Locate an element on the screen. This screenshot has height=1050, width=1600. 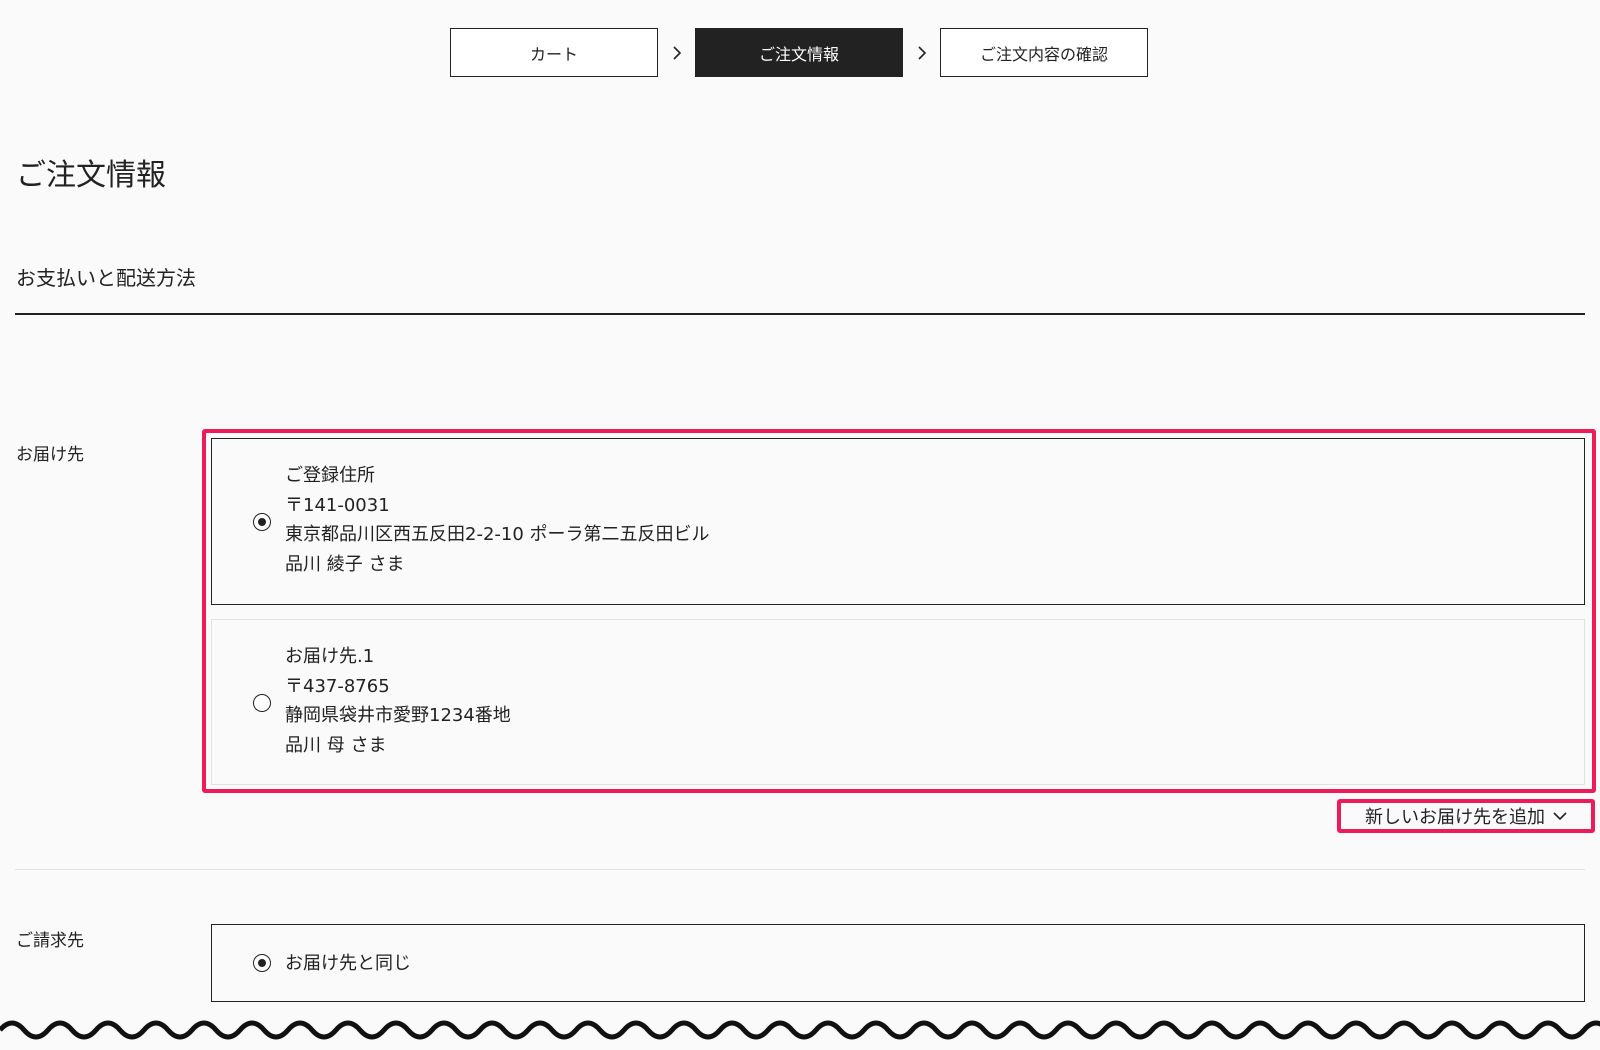
delivery-option-1: お届け先.1 〒437-8765 静岡県袋井市愛野1234番地 品川 母 さま is located at coordinates (898, 702).